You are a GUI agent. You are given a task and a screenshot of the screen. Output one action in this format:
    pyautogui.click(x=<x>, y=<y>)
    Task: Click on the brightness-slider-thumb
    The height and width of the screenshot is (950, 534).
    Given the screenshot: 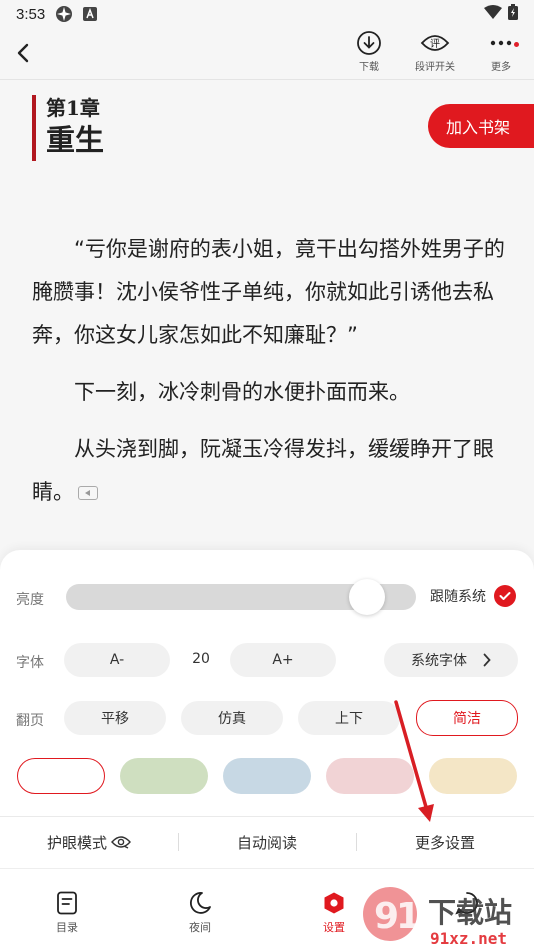 What is the action you would take?
    pyautogui.click(x=366, y=597)
    